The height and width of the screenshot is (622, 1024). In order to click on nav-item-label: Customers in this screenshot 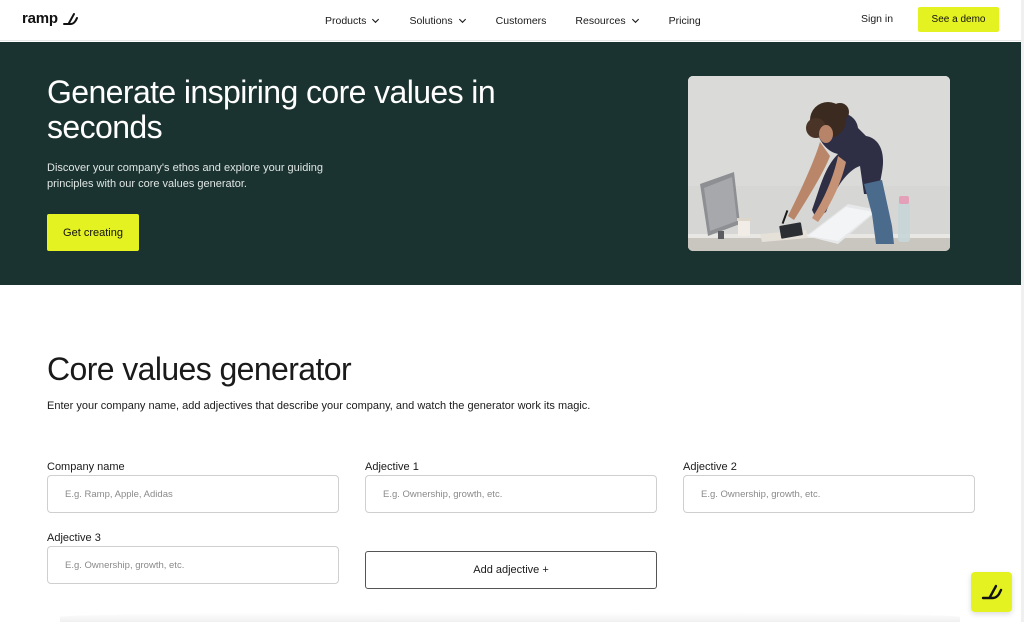, I will do `click(521, 20)`.